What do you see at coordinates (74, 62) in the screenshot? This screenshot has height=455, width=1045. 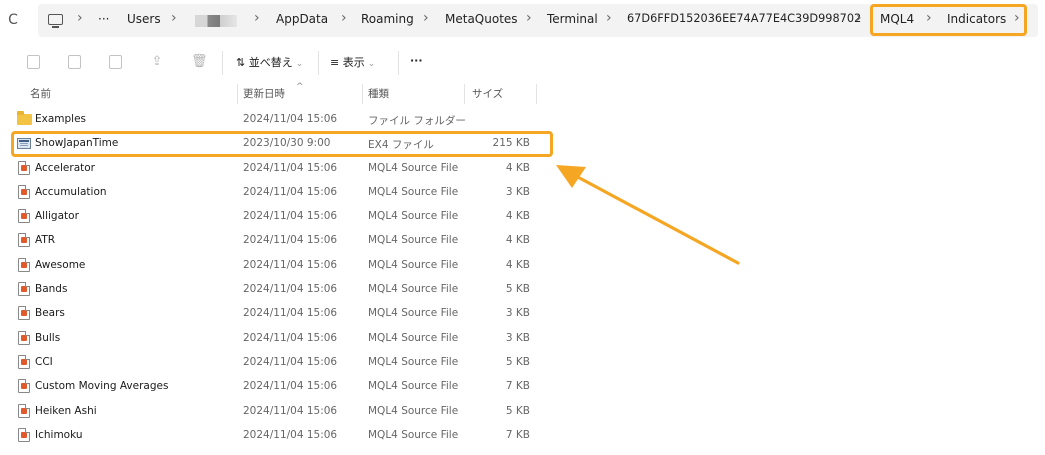 I see `paste-icon` at bounding box center [74, 62].